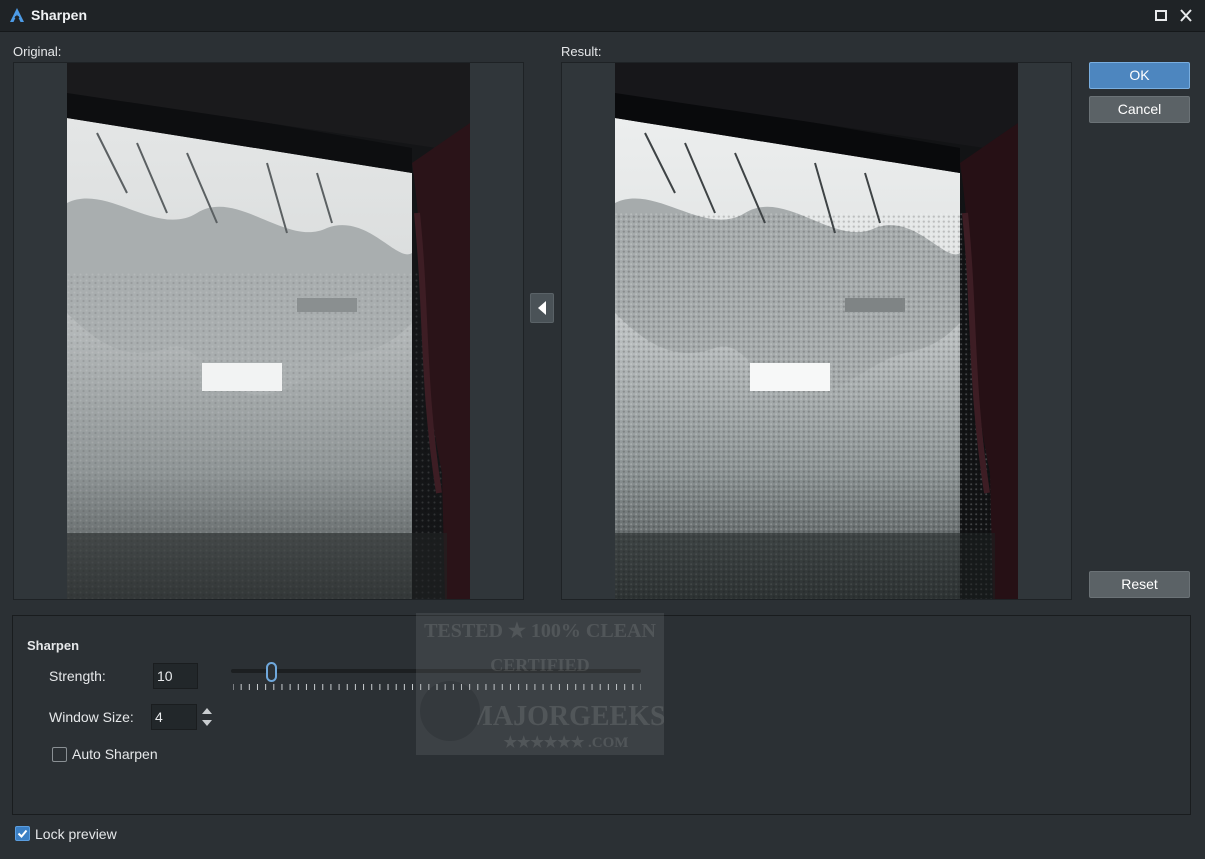 The image size is (1205, 859). What do you see at coordinates (1139, 584) in the screenshot?
I see `reset-button: Reset` at bounding box center [1139, 584].